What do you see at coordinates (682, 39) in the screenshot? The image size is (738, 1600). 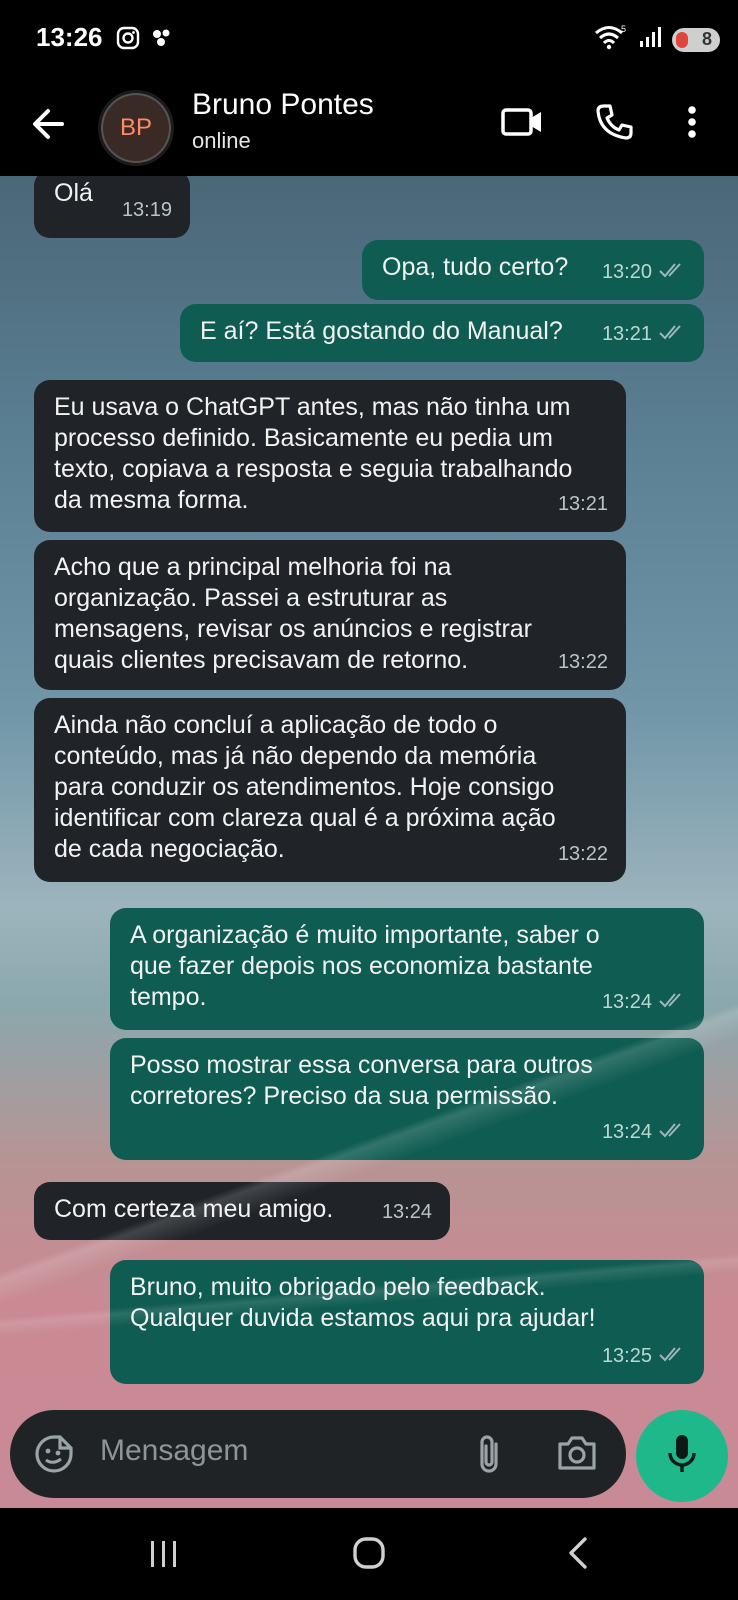 I see `battery-charging-icon` at bounding box center [682, 39].